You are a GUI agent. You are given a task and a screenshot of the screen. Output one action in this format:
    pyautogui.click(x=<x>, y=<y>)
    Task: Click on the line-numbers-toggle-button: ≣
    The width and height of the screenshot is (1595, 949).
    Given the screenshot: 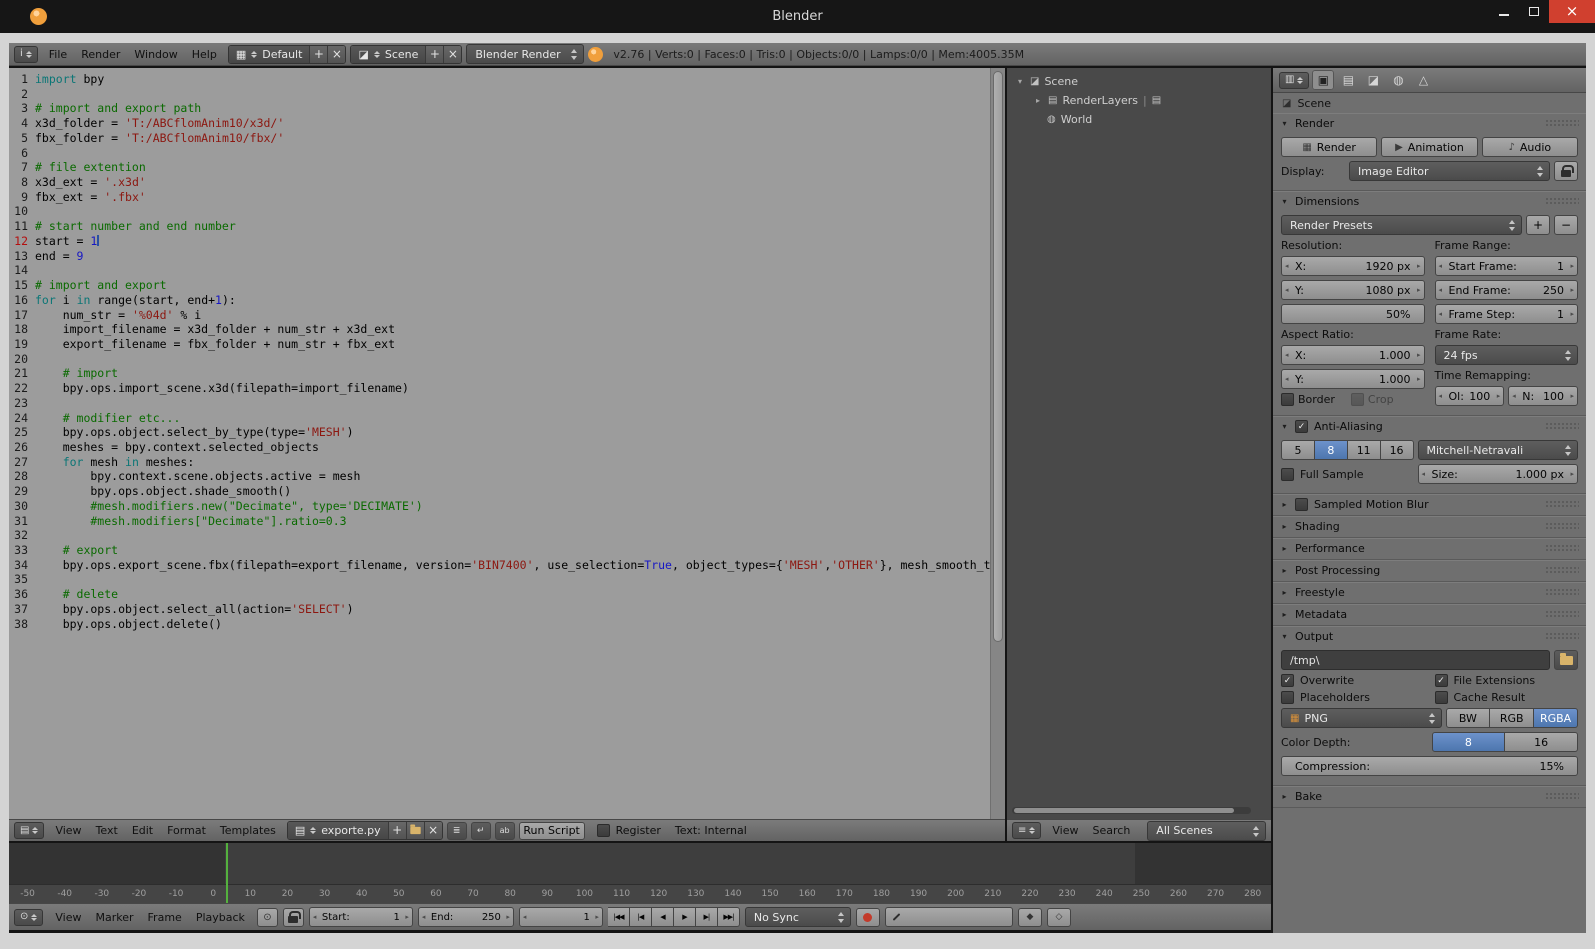 What is the action you would take?
    pyautogui.click(x=456, y=830)
    